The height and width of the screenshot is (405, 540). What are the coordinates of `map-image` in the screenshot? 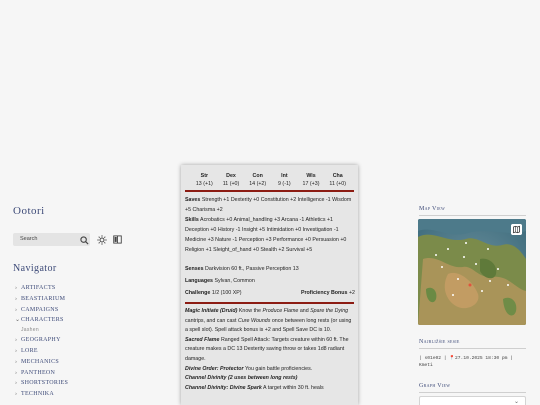 It's located at (472, 272).